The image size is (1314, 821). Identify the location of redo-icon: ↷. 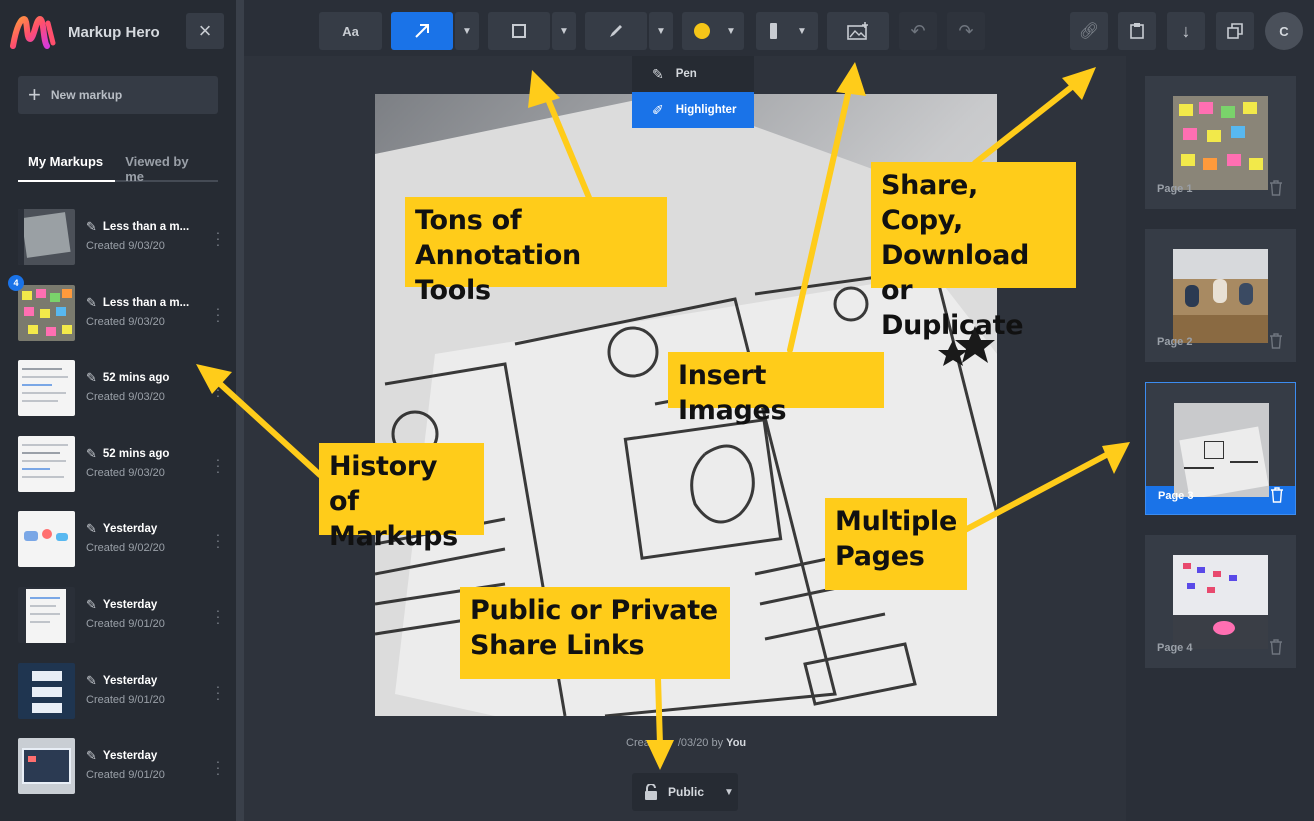
(966, 30).